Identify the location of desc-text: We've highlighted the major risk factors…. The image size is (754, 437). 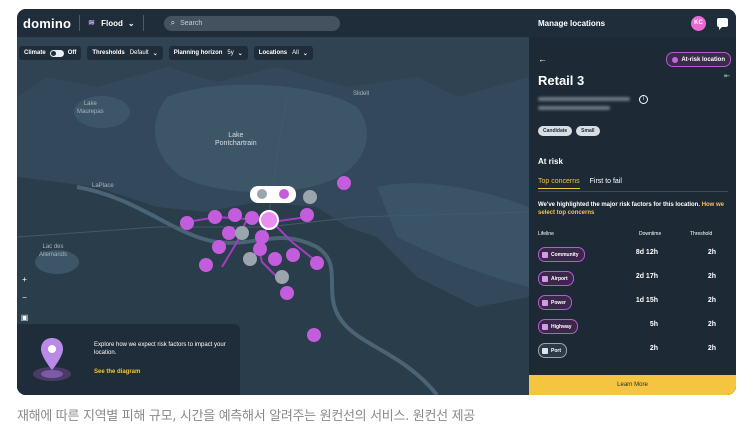
(620, 205).